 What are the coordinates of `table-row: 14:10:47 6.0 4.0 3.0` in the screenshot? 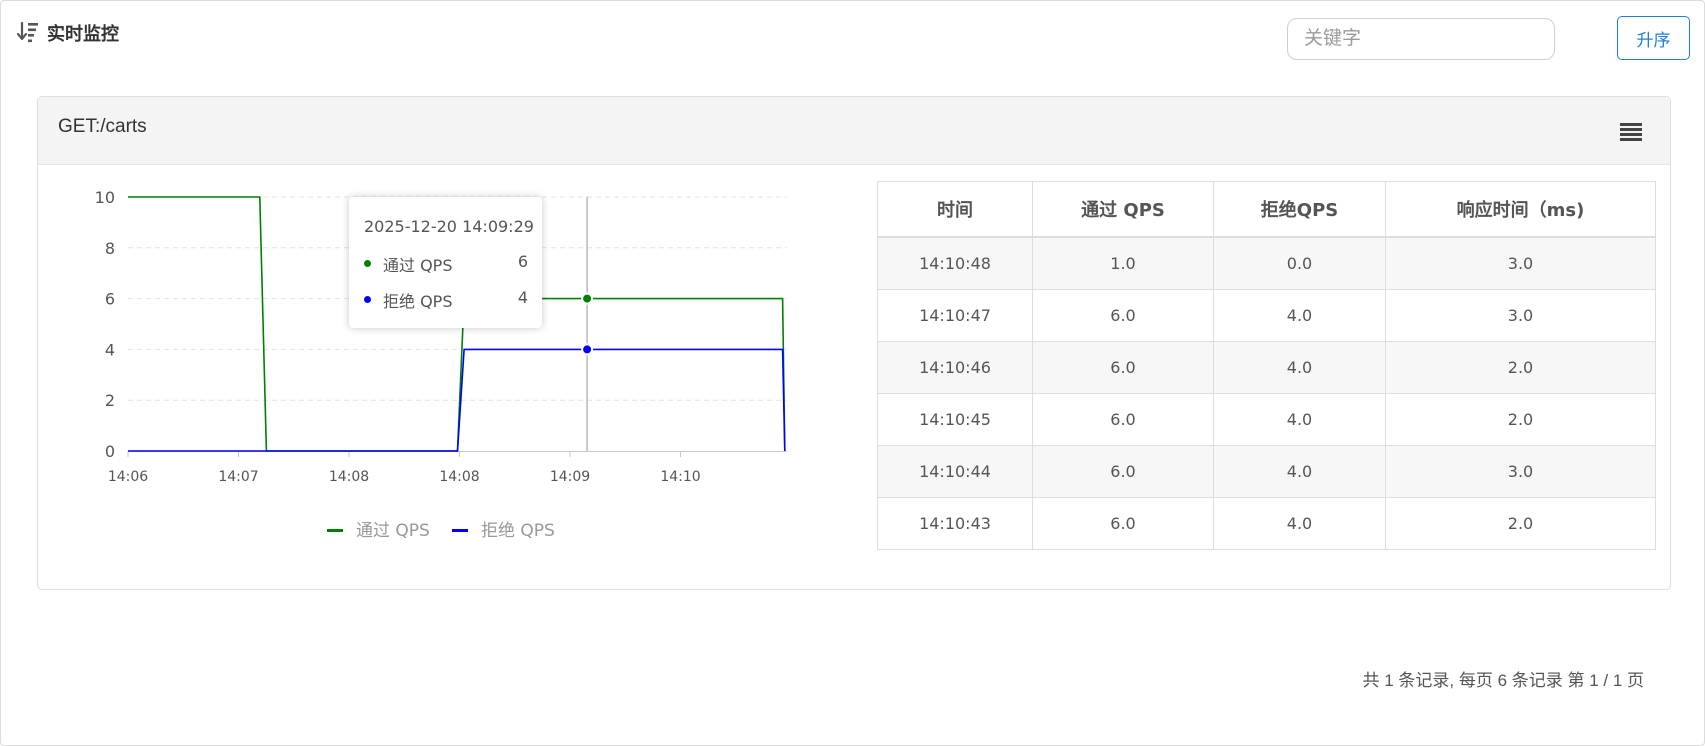 It's located at (1266, 315).